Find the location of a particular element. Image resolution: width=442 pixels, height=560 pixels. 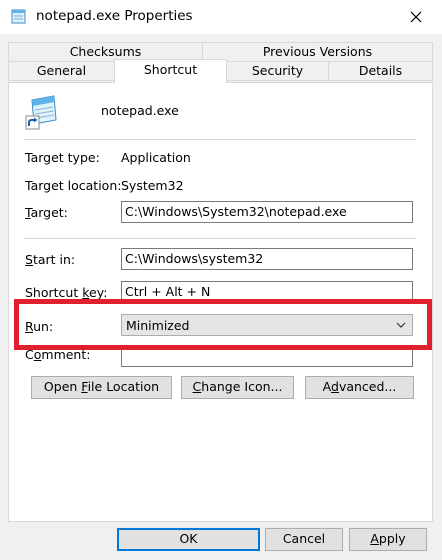

target-type-label: Target type: is located at coordinates (62, 157).